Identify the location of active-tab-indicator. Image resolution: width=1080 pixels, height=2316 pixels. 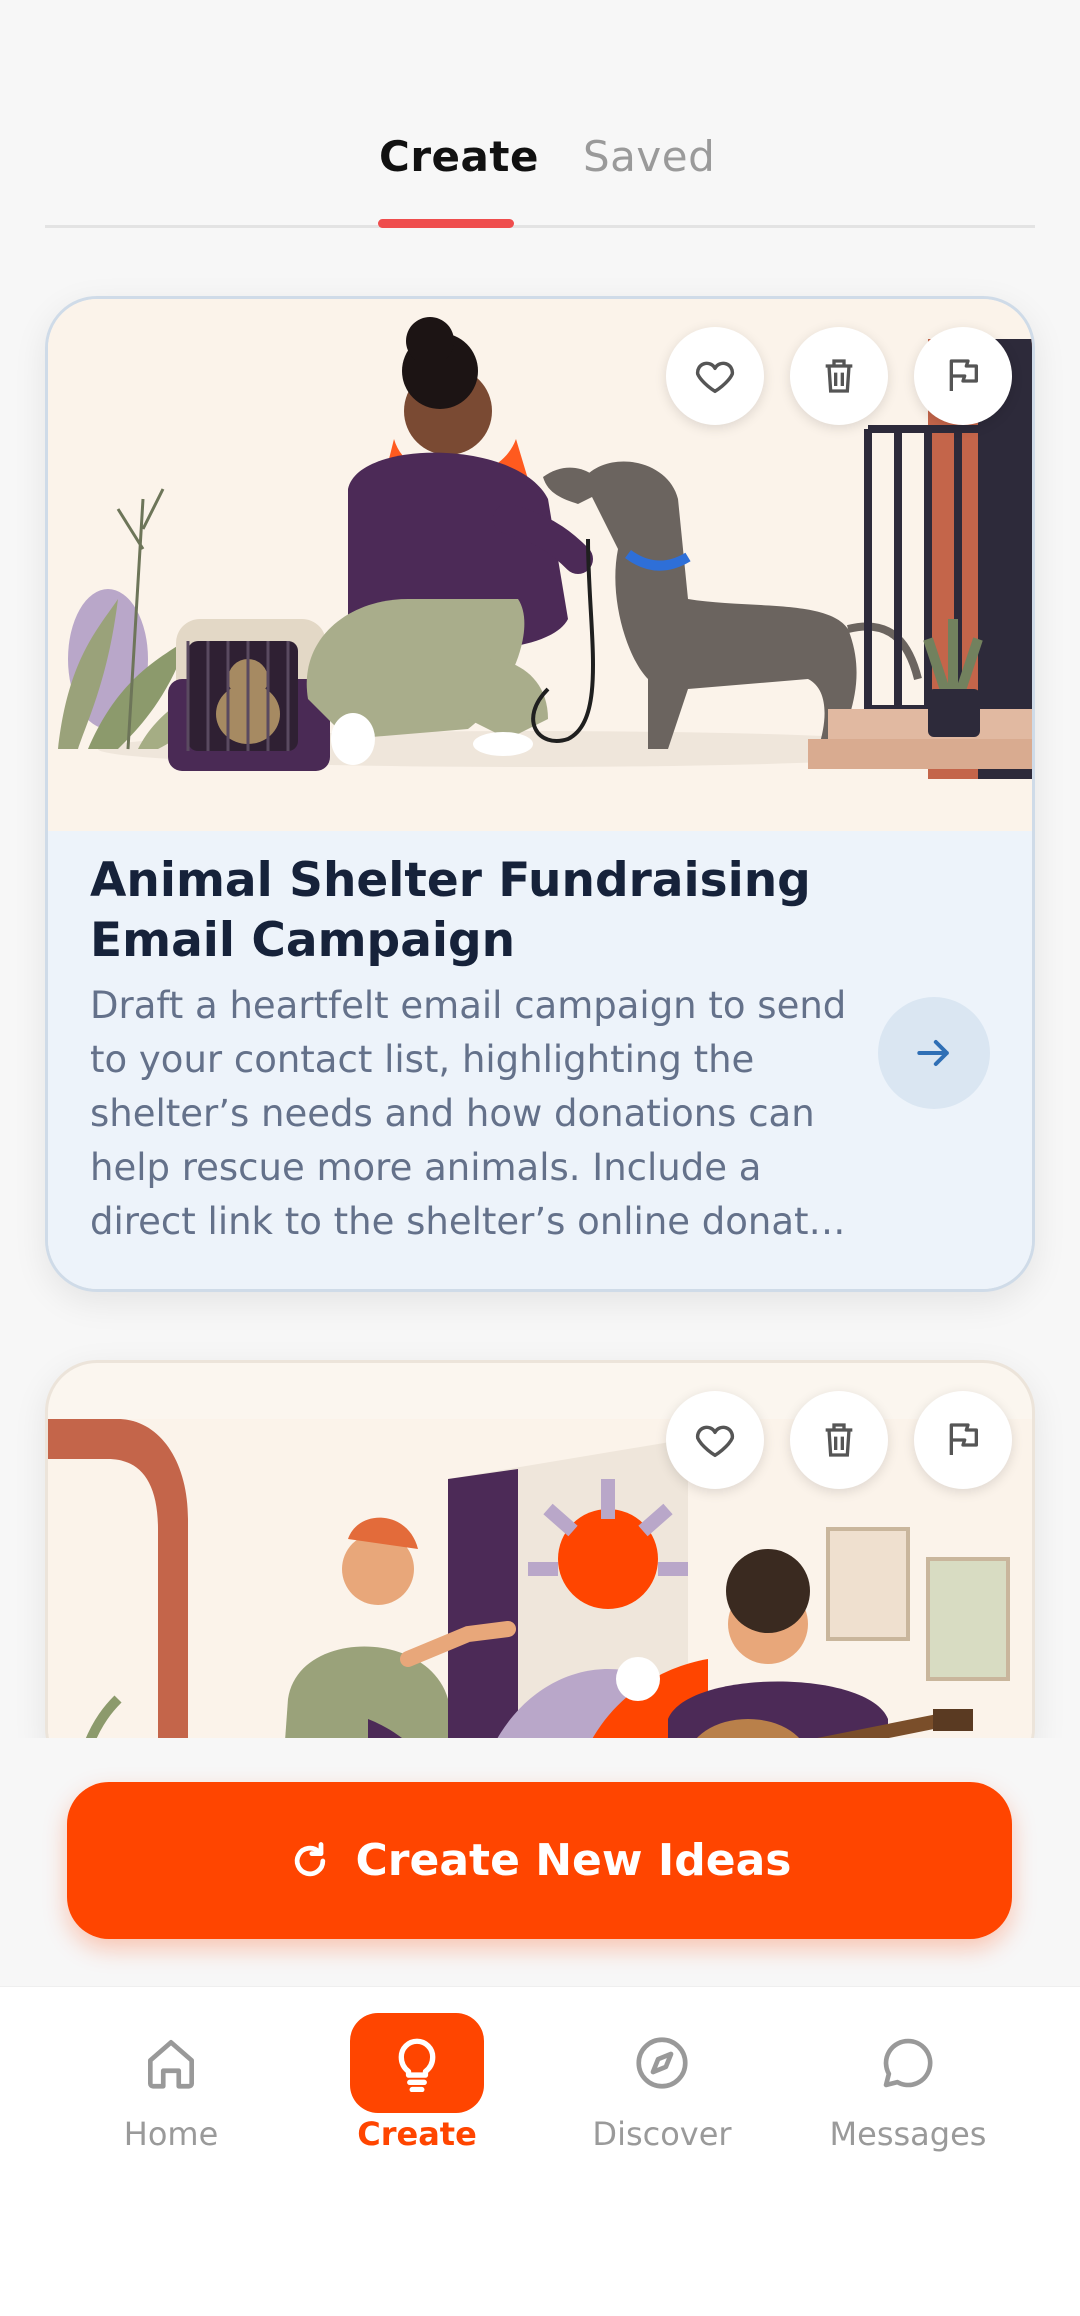
(446, 223).